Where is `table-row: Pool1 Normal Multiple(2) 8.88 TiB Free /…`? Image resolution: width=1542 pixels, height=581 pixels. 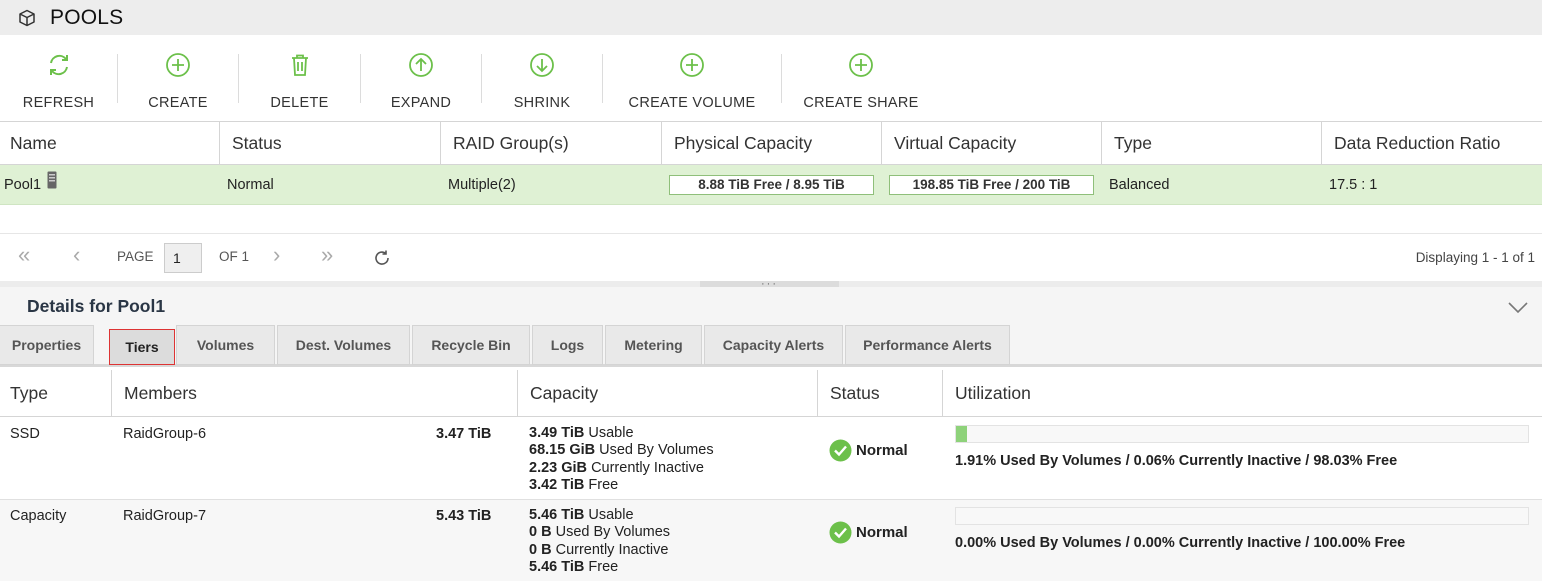 table-row: Pool1 Normal Multiple(2) 8.88 TiB Free /… is located at coordinates (771, 185).